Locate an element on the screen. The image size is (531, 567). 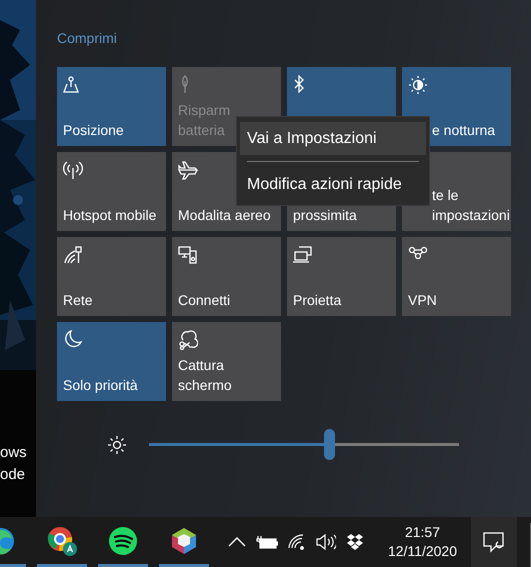
hotspot-icon is located at coordinates (73, 170).